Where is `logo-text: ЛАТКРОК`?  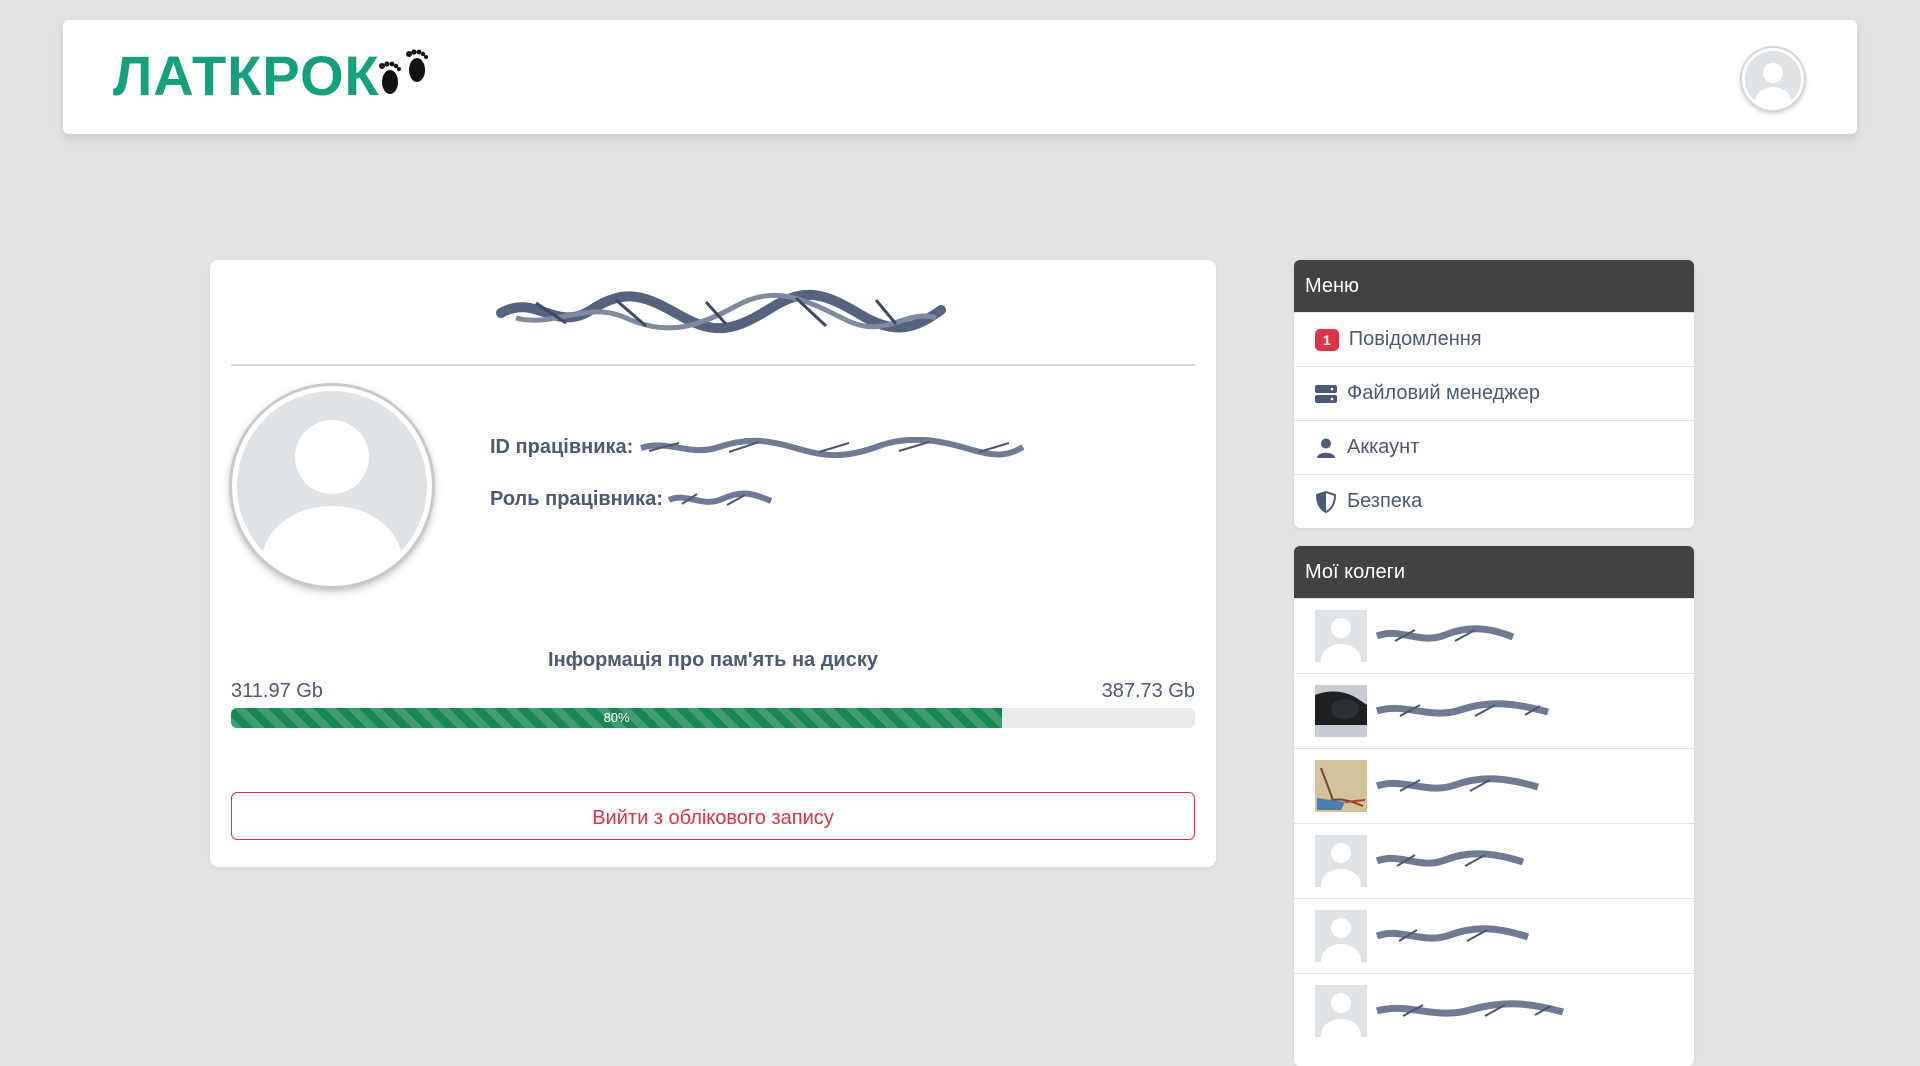 logo-text: ЛАТКРОК is located at coordinates (246, 75).